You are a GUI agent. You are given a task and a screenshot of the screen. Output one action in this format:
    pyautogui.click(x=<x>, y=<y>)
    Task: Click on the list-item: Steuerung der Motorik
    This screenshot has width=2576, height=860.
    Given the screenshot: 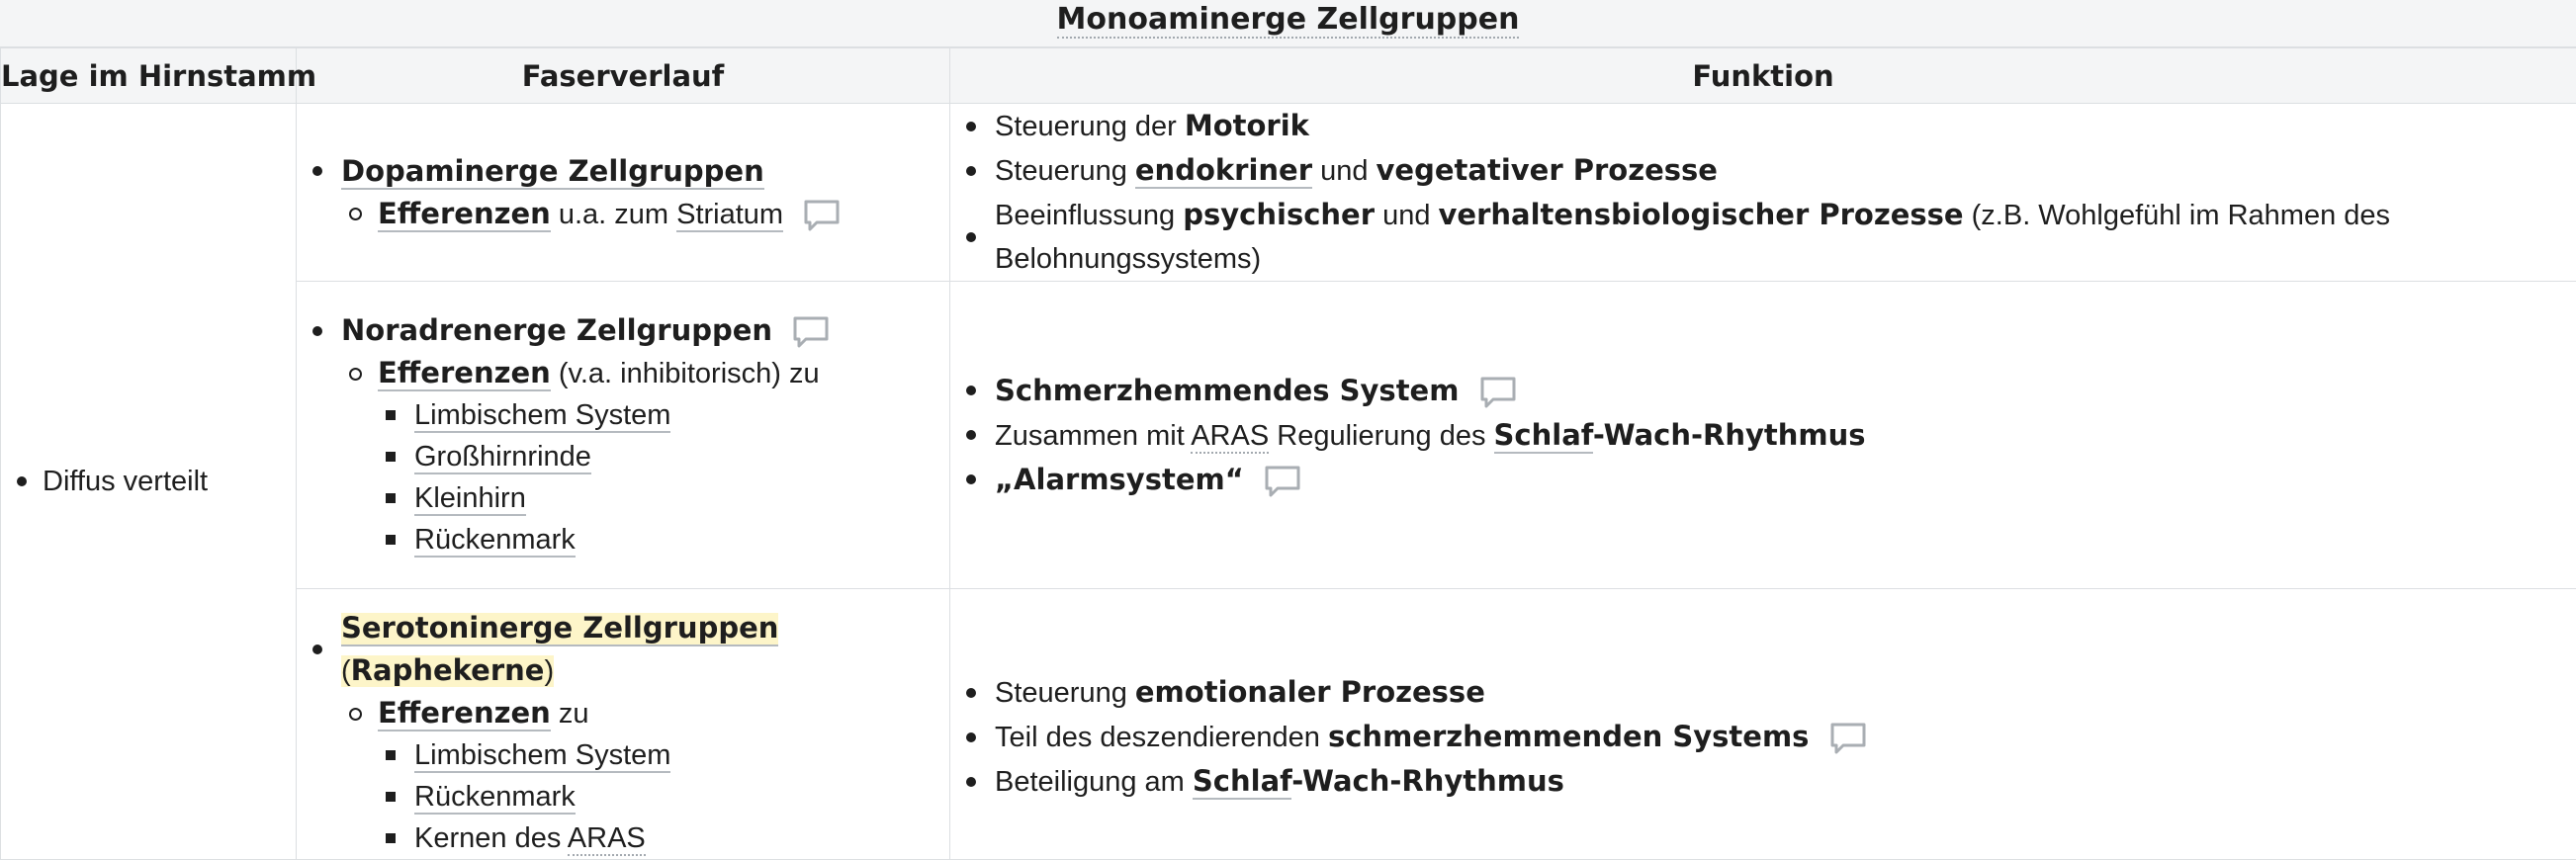 What is the action you would take?
    pyautogui.click(x=1763, y=126)
    